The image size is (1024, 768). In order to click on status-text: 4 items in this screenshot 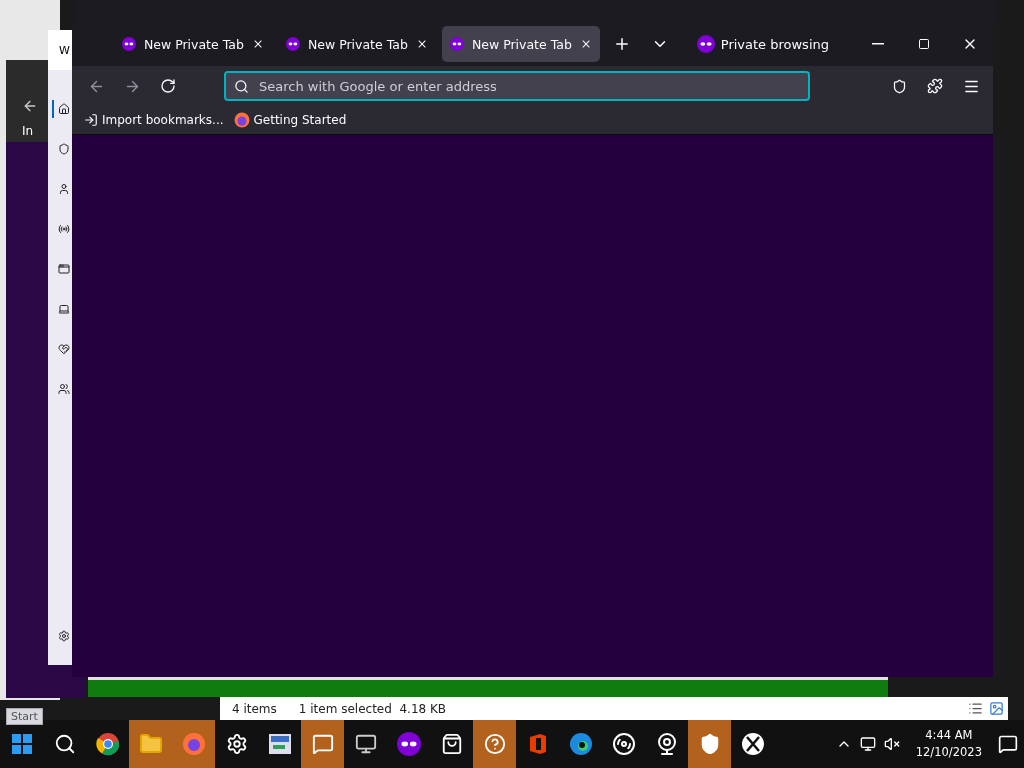, I will do `click(254, 708)`.